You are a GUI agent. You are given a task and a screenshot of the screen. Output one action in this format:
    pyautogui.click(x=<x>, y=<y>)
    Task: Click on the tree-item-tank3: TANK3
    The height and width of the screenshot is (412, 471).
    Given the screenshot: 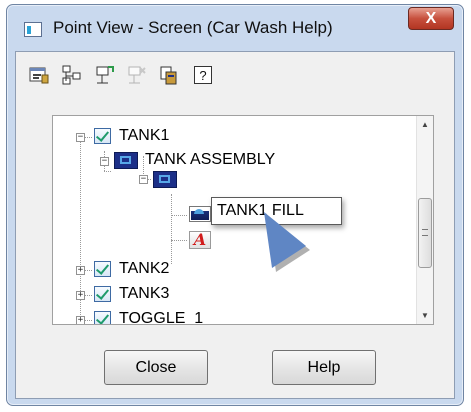 What is the action you would take?
    pyautogui.click(x=144, y=294)
    